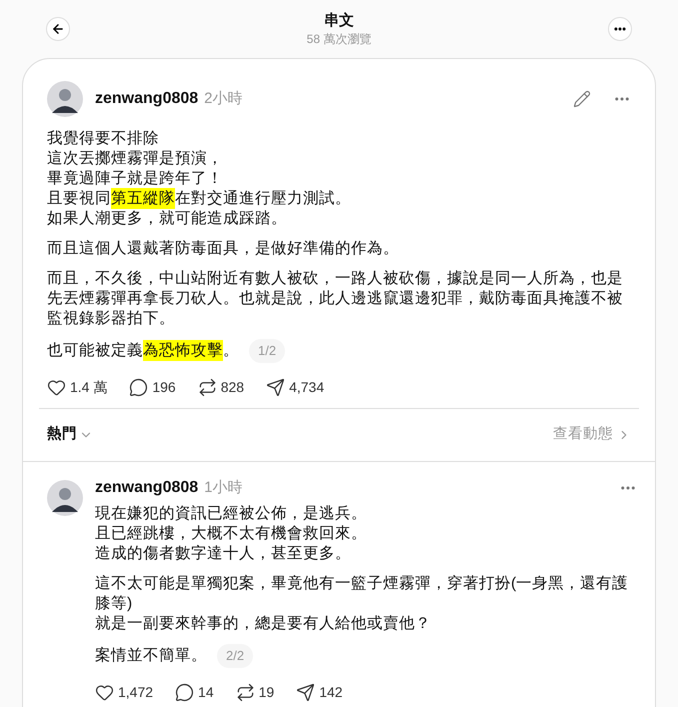  Describe the element at coordinates (58, 29) in the screenshot. I see `back-button` at that location.